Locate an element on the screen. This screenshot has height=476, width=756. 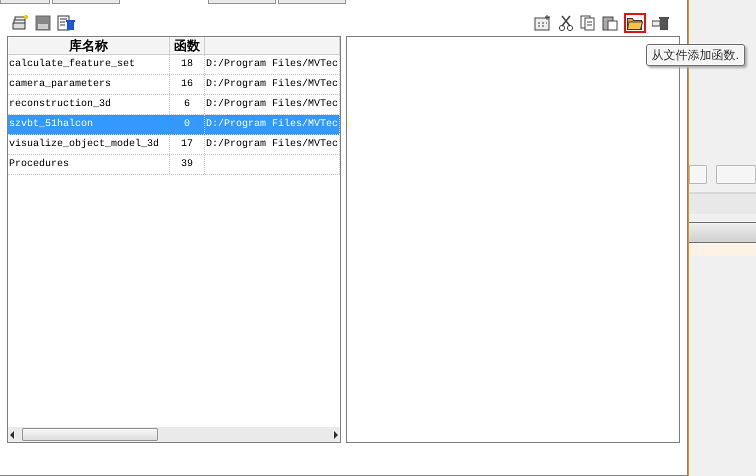
add-from-file-button is located at coordinates (635, 23).